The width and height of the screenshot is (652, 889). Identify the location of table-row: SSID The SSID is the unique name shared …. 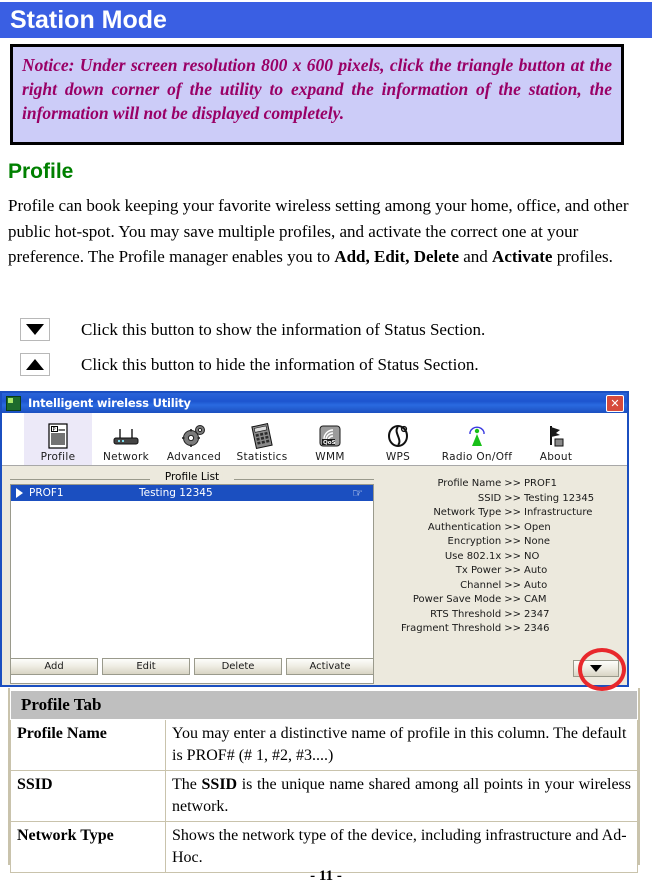
(324, 796).